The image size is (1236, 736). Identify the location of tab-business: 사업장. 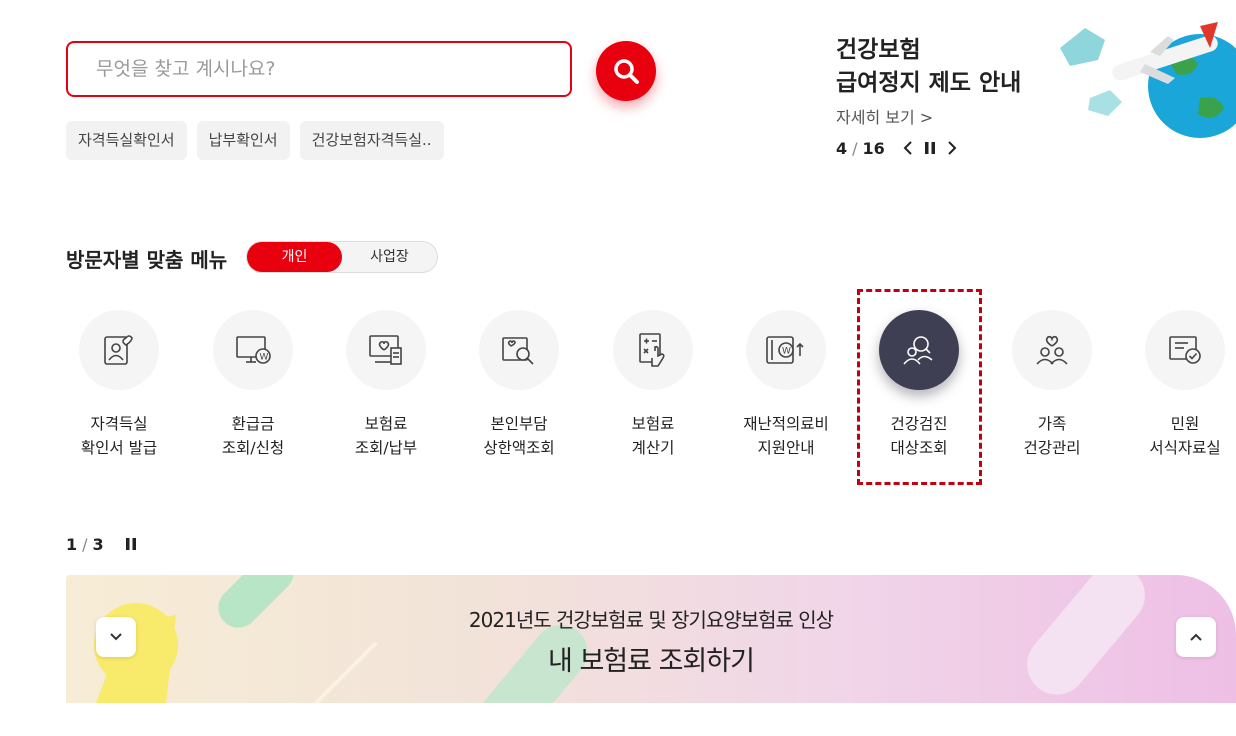
(389, 257).